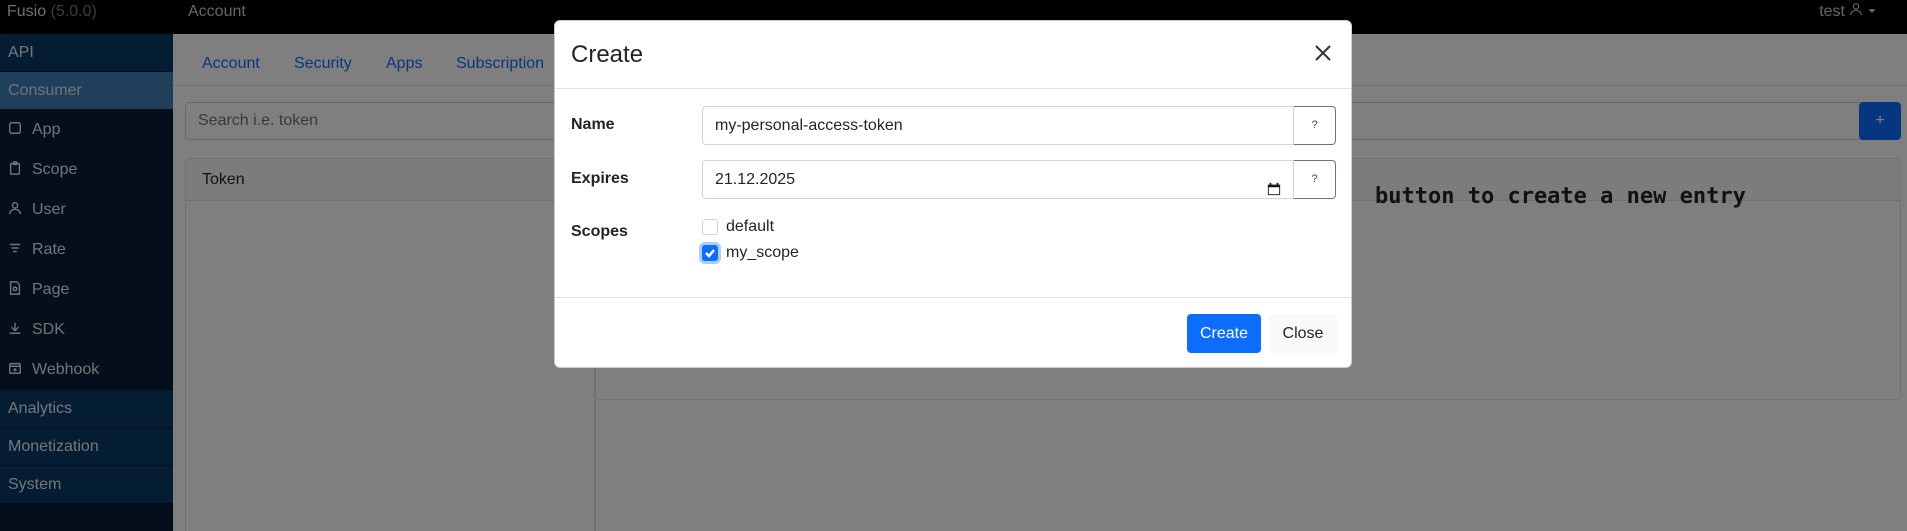  I want to click on scope-checkbox-default, so click(710, 227).